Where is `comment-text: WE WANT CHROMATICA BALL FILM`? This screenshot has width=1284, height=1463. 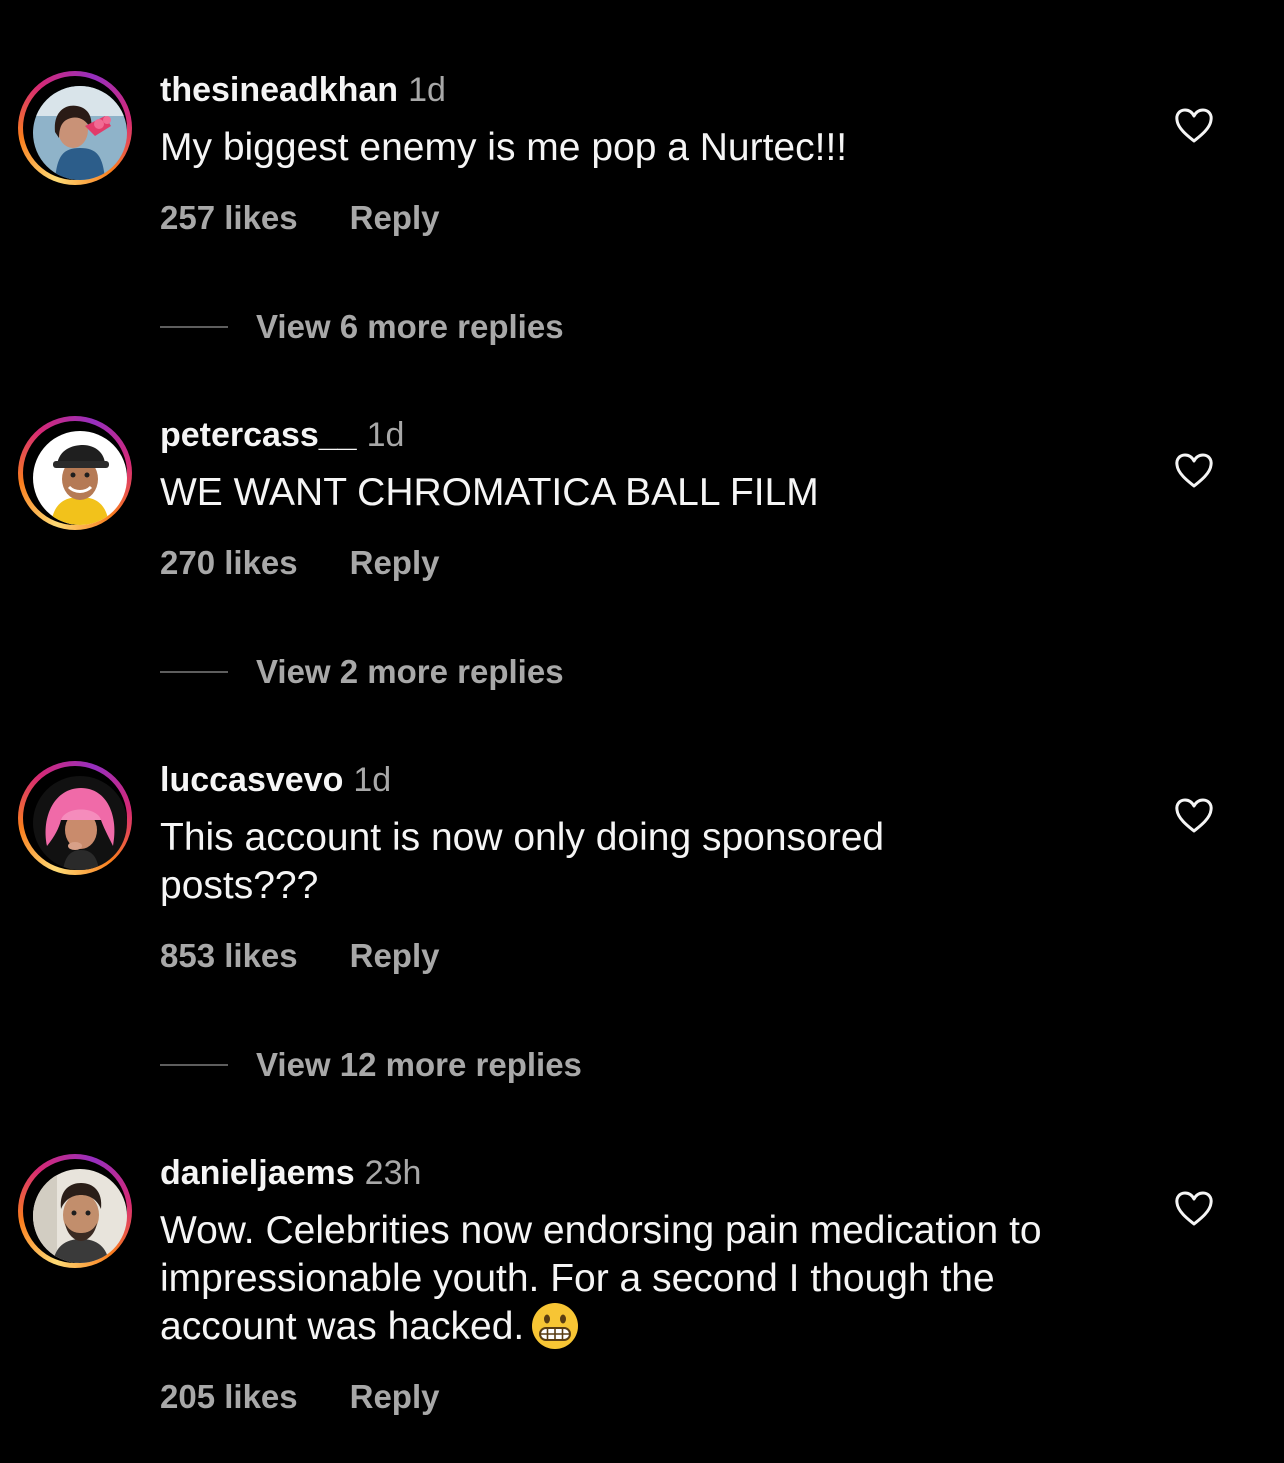
comment-text: WE WANT CHROMATICA BALL FILM is located at coordinates (489, 492).